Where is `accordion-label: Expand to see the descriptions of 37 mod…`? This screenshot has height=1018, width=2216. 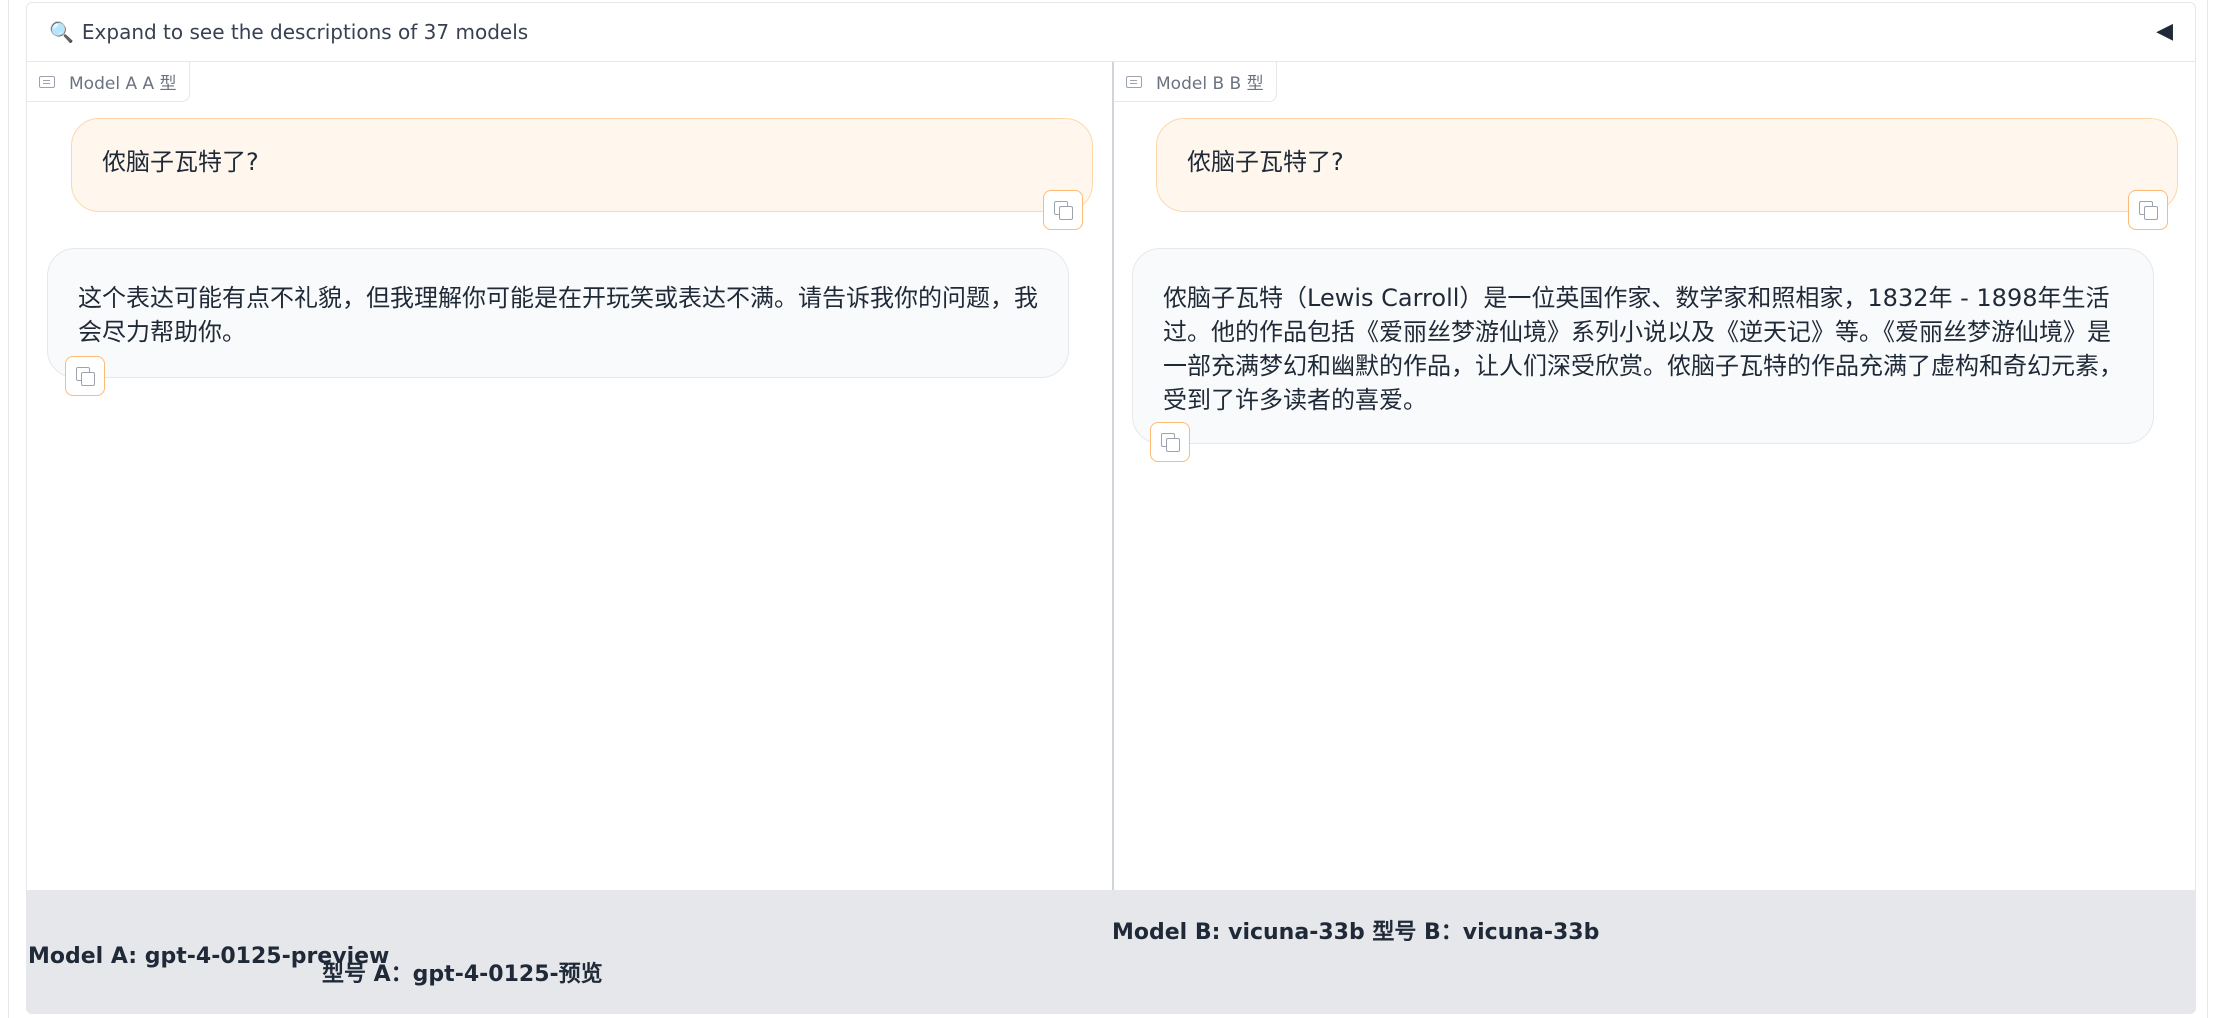 accordion-label: Expand to see the descriptions of 37 mod… is located at coordinates (305, 32).